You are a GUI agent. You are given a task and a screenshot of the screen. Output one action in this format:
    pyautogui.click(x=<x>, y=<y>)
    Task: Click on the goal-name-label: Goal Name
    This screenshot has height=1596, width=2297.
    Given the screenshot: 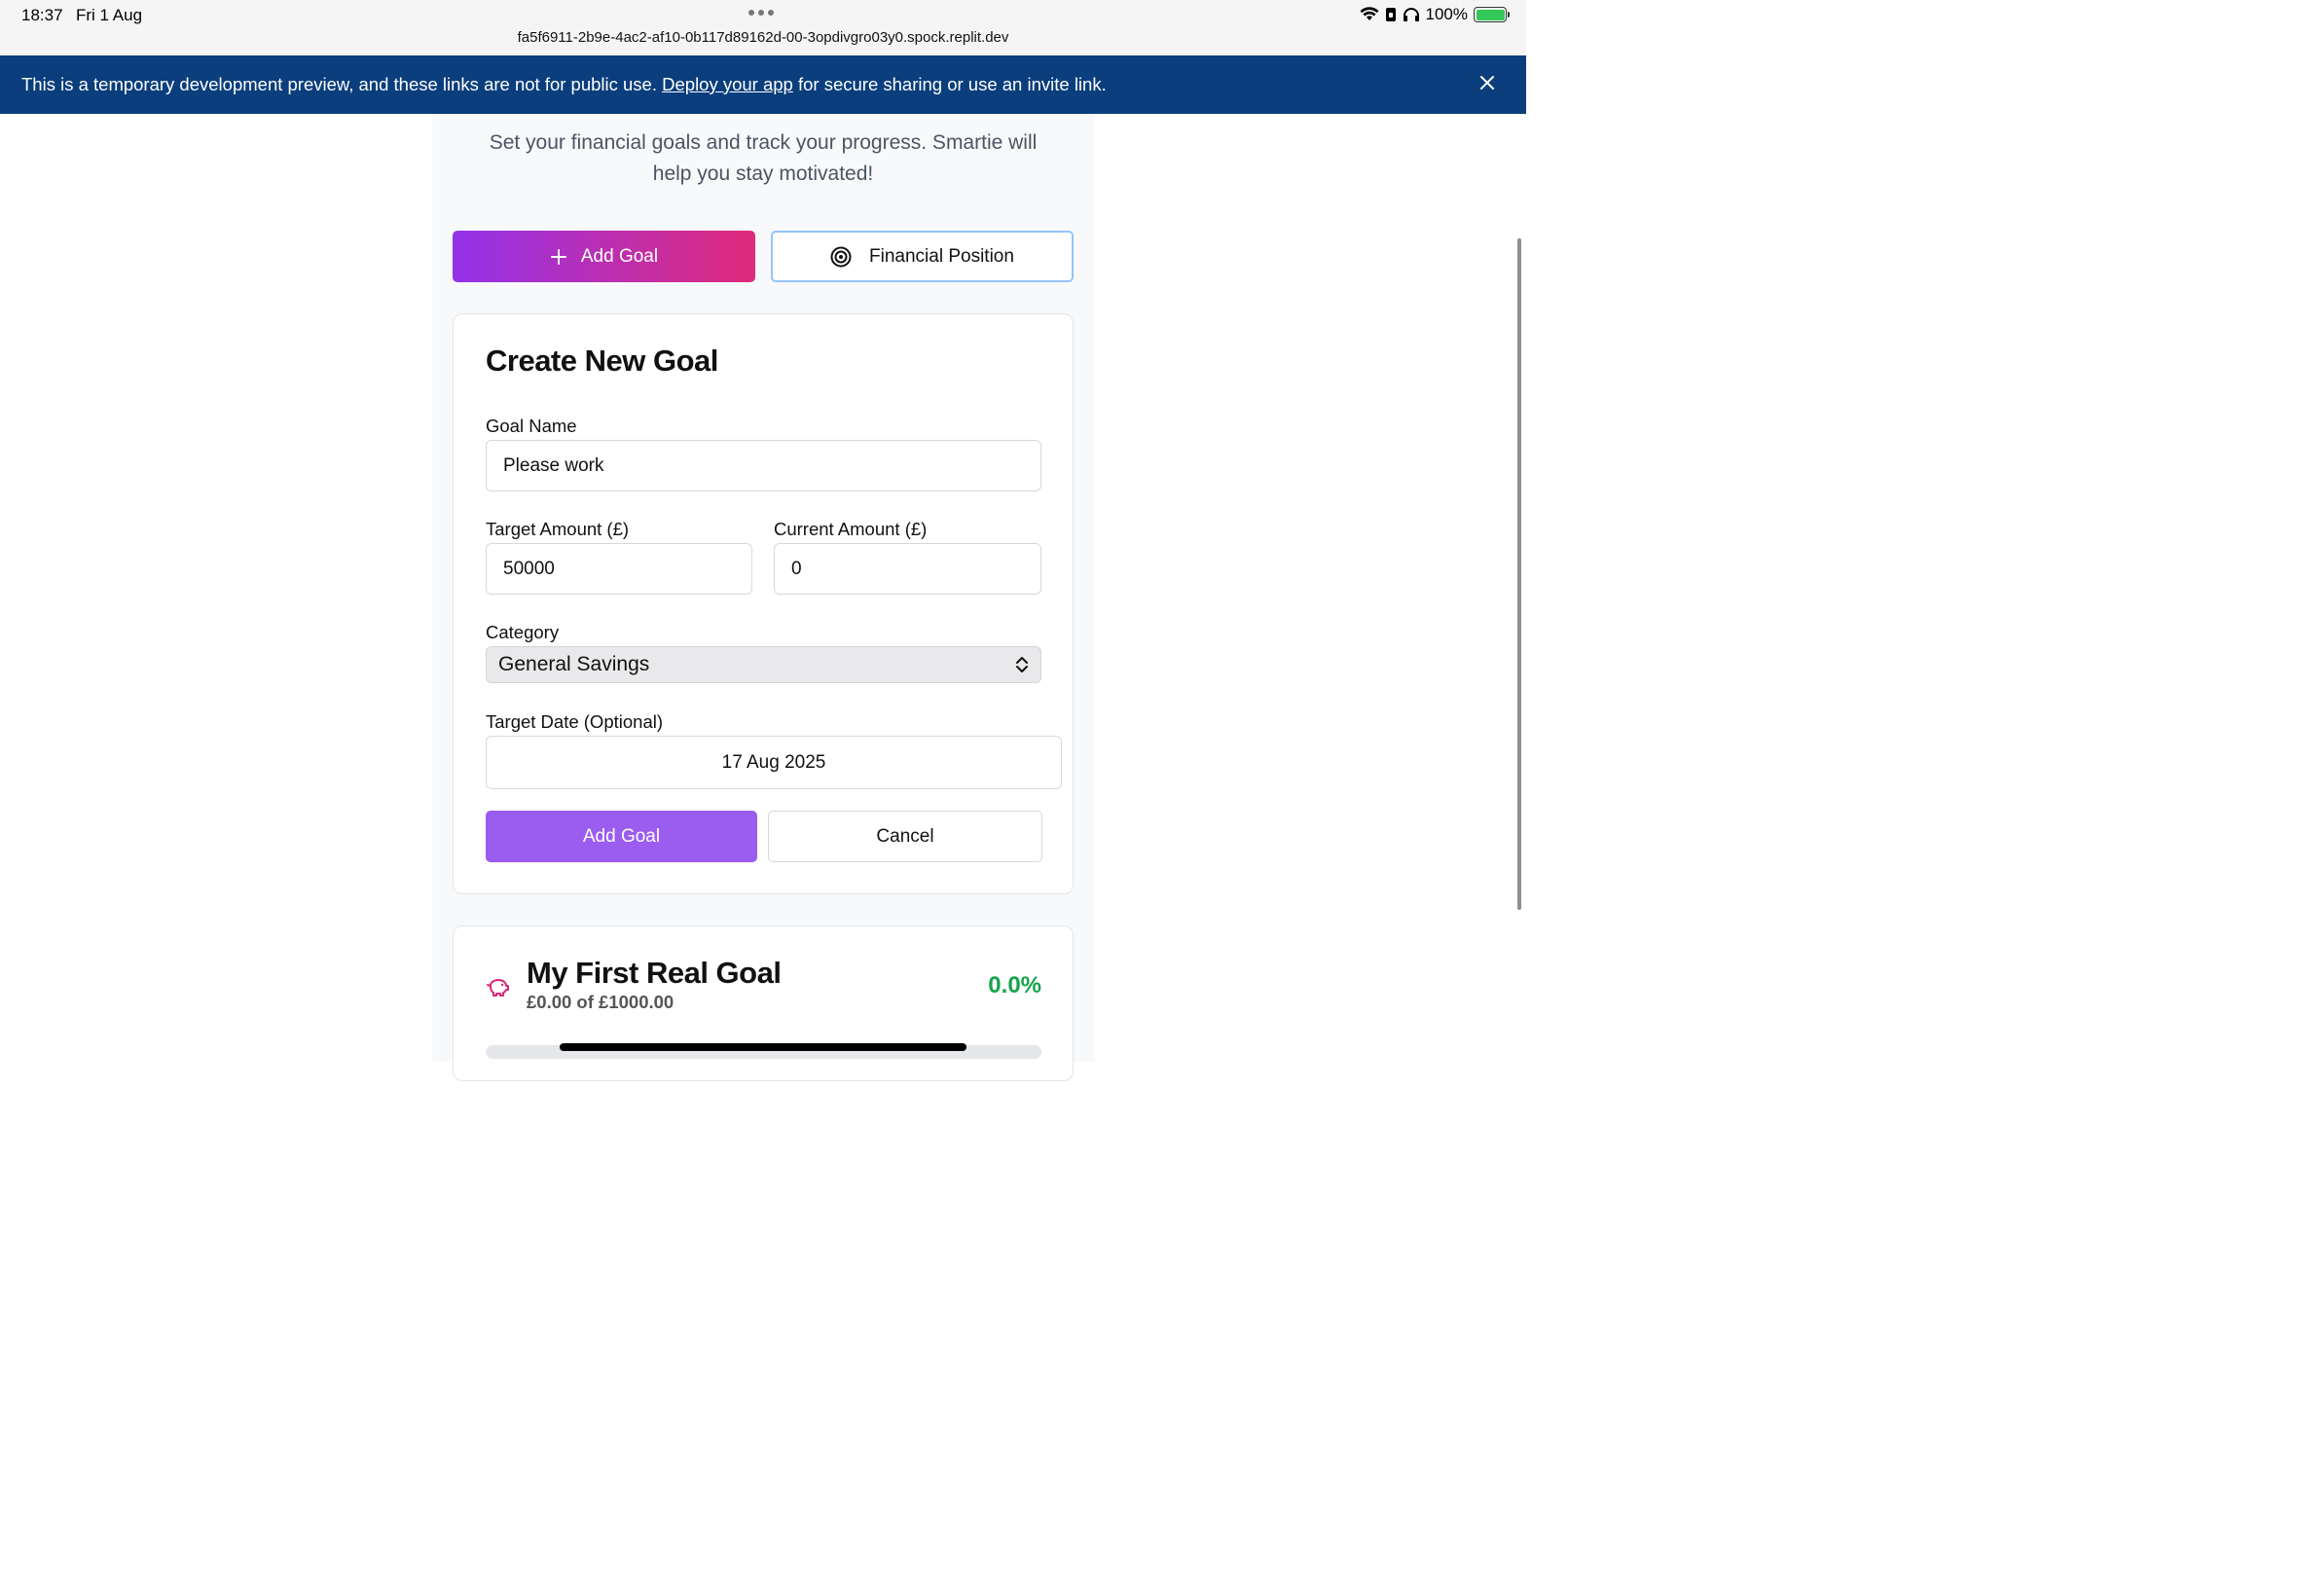 What is the action you would take?
    pyautogui.click(x=531, y=426)
    